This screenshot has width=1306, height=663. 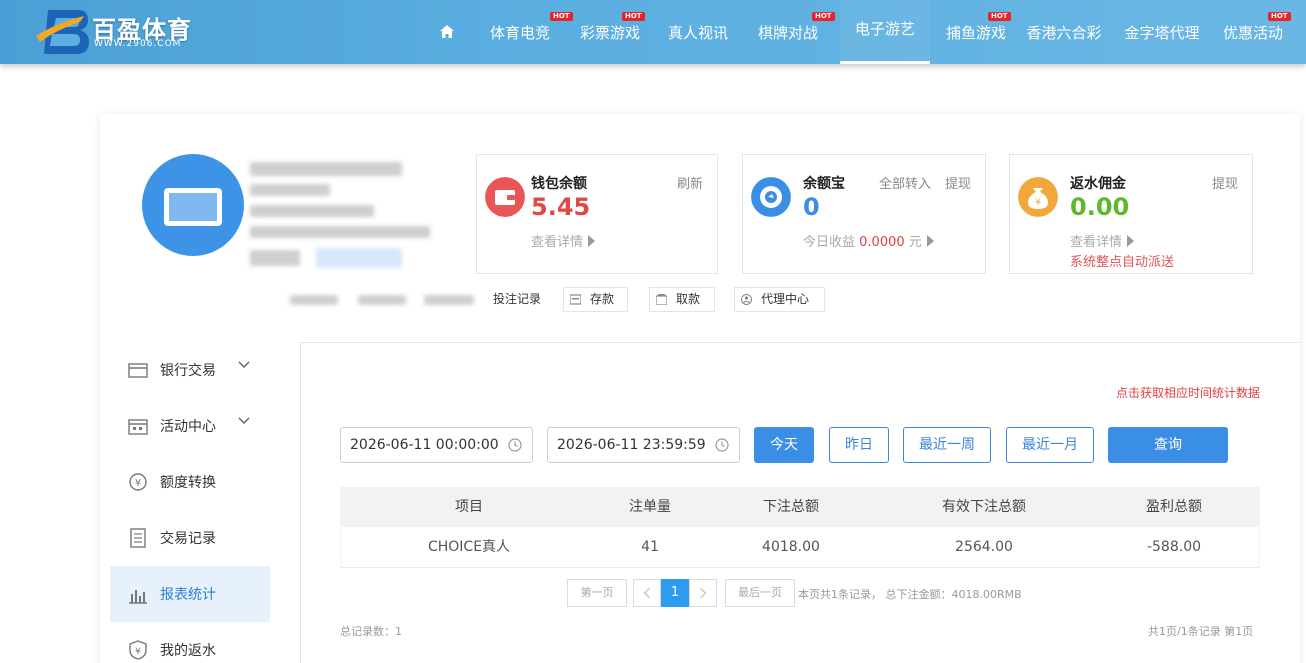 What do you see at coordinates (1102, 240) in the screenshot?
I see `rebate-details-link: 查看详情` at bounding box center [1102, 240].